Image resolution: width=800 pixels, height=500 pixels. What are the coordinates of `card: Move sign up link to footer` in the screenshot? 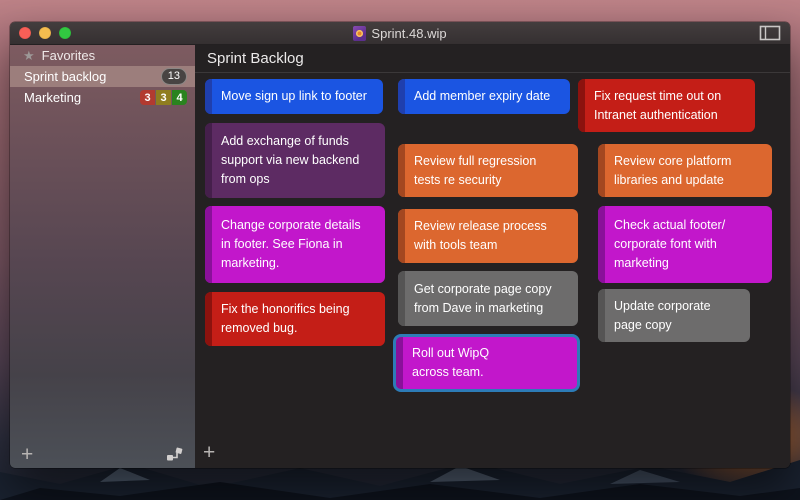 It's located at (294, 96).